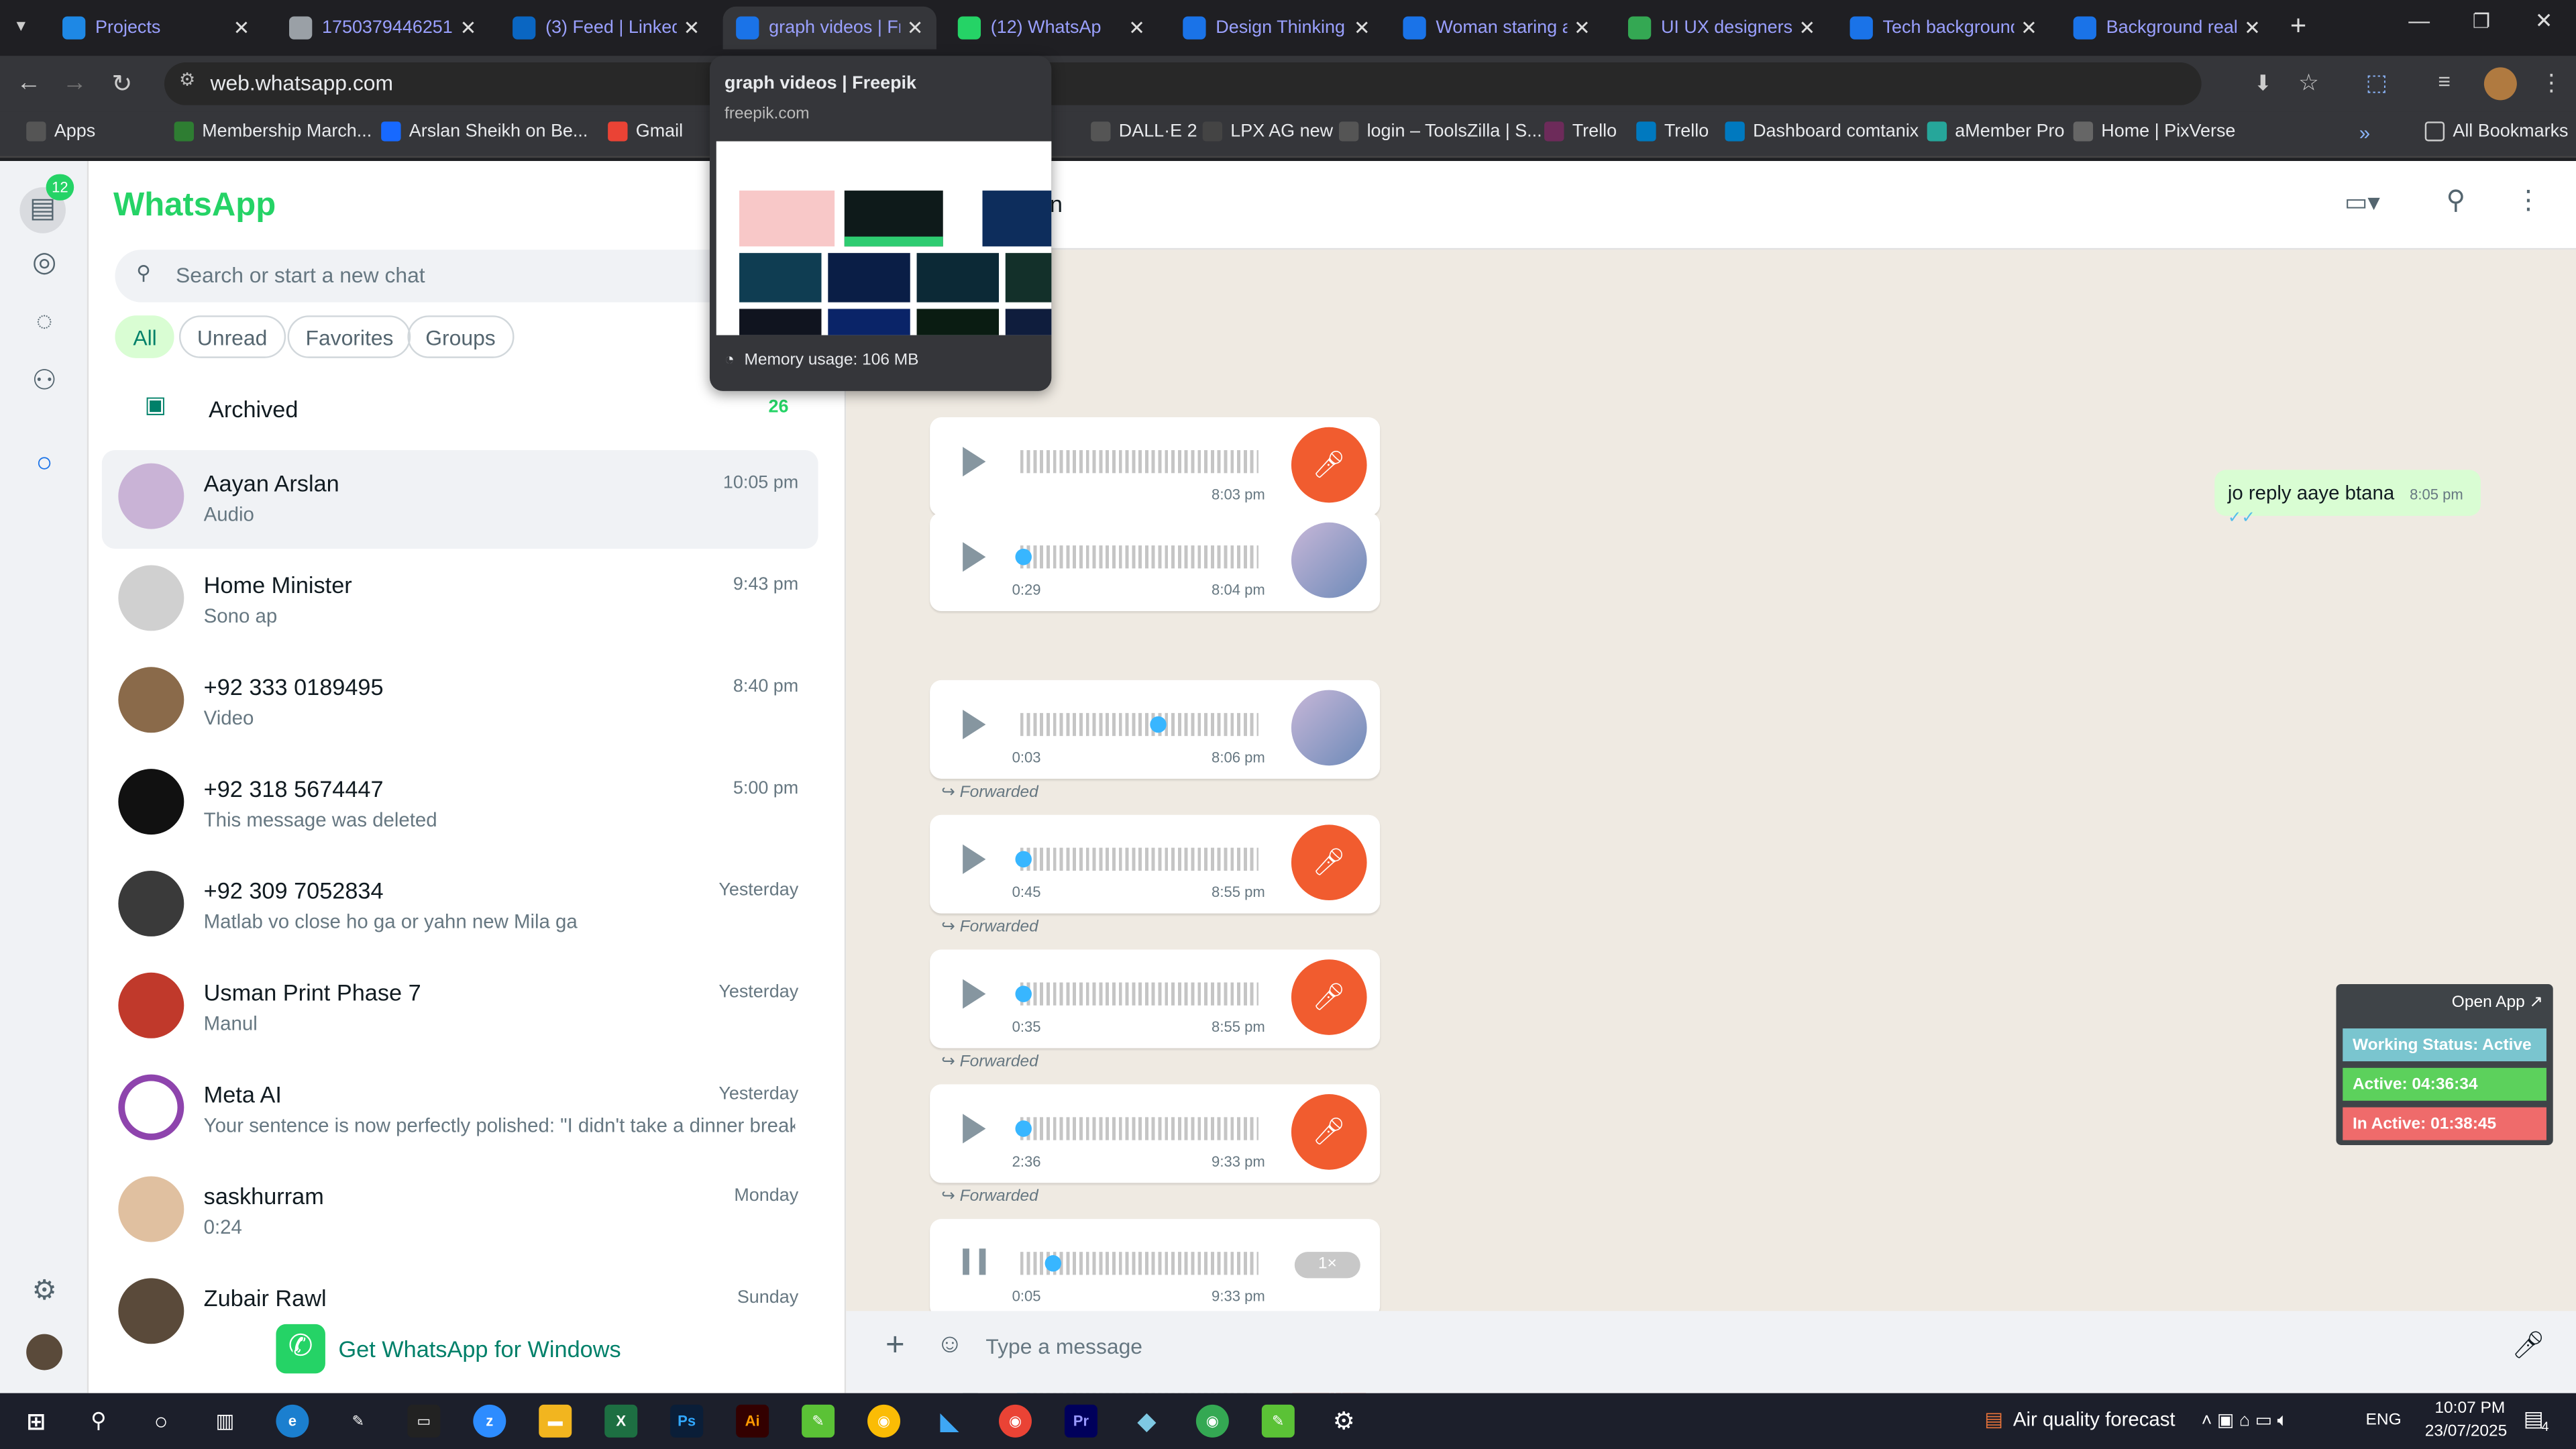 The image size is (2576, 1449). I want to click on message-input: Type a message, so click(1724, 1346).